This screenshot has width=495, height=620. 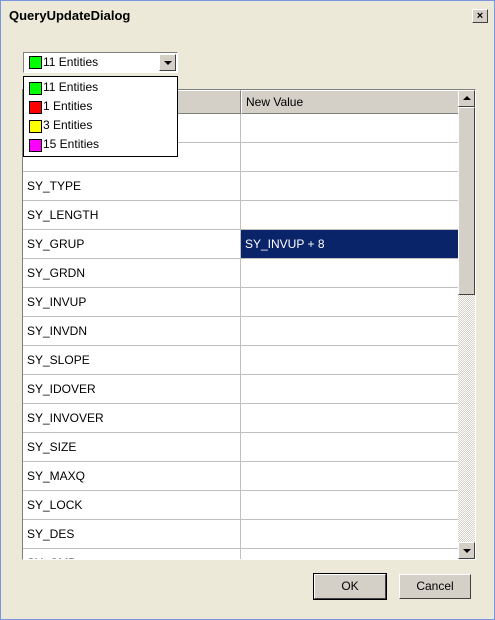 I want to click on table-row: SY_INVOVER, so click(x=241, y=418).